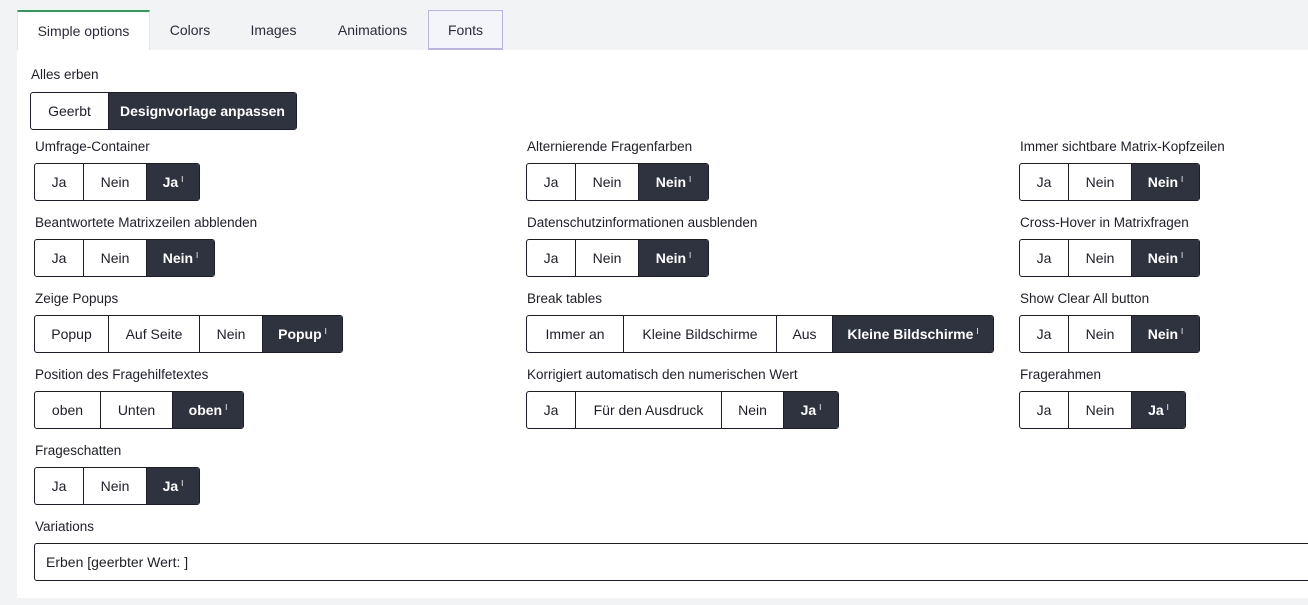 The image size is (1308, 605). What do you see at coordinates (1165, 258) in the screenshot?
I see `cross-hover-option-inherited: Nein I` at bounding box center [1165, 258].